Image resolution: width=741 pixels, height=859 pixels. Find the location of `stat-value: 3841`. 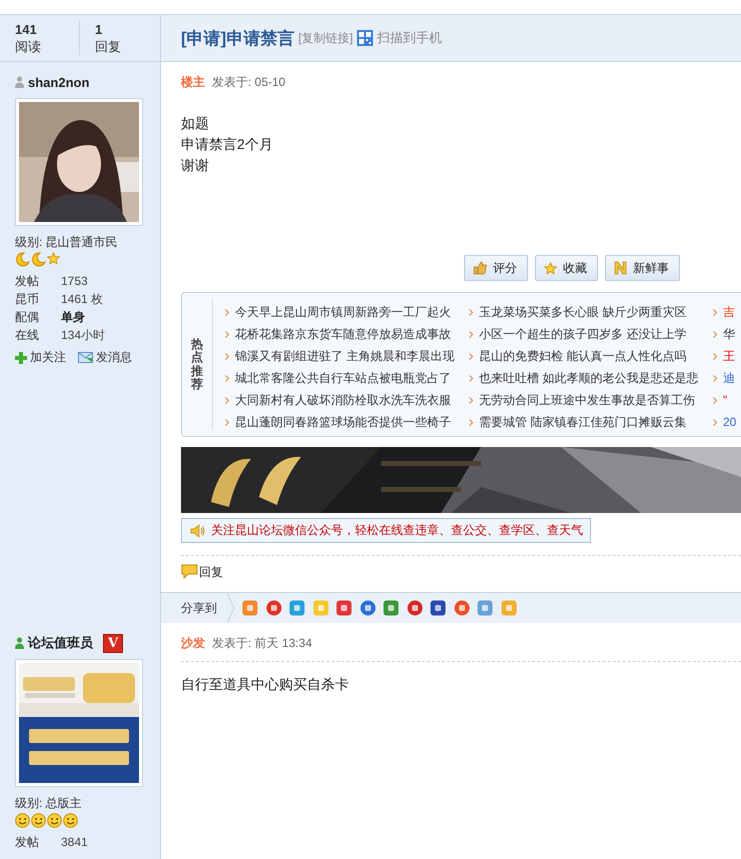

stat-value: 3841 is located at coordinates (74, 842).